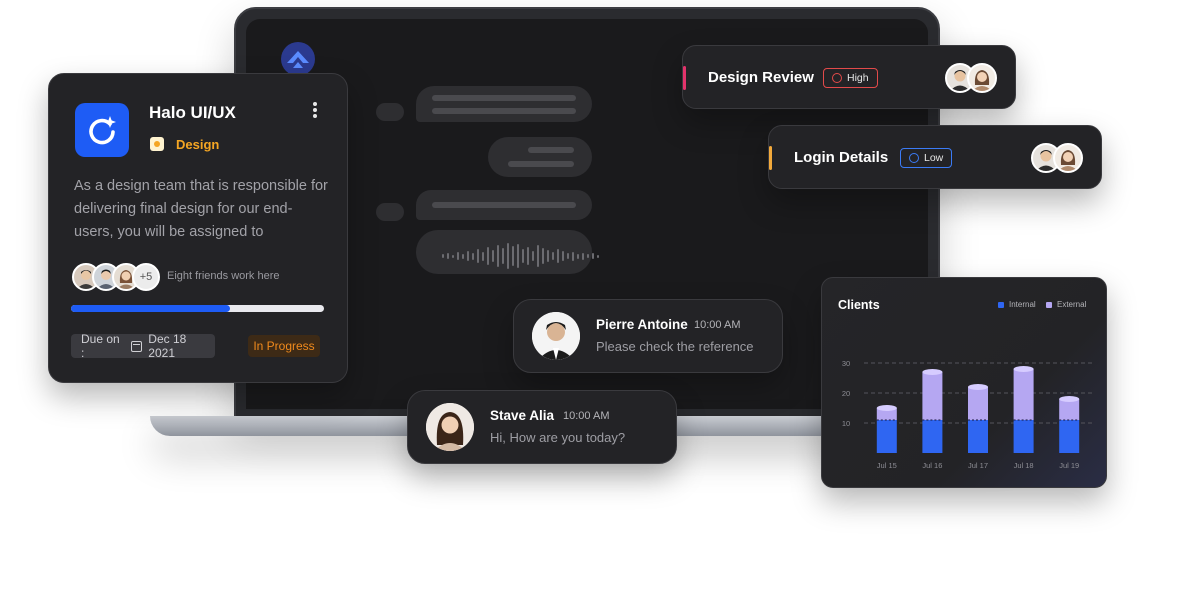 This screenshot has width=1200, height=612. I want to click on task-title: Login Details, so click(841, 157).